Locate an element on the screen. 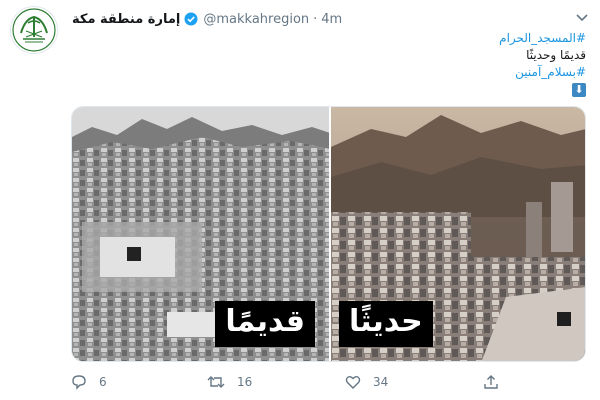  verified-badge-icon is located at coordinates (191, 19).